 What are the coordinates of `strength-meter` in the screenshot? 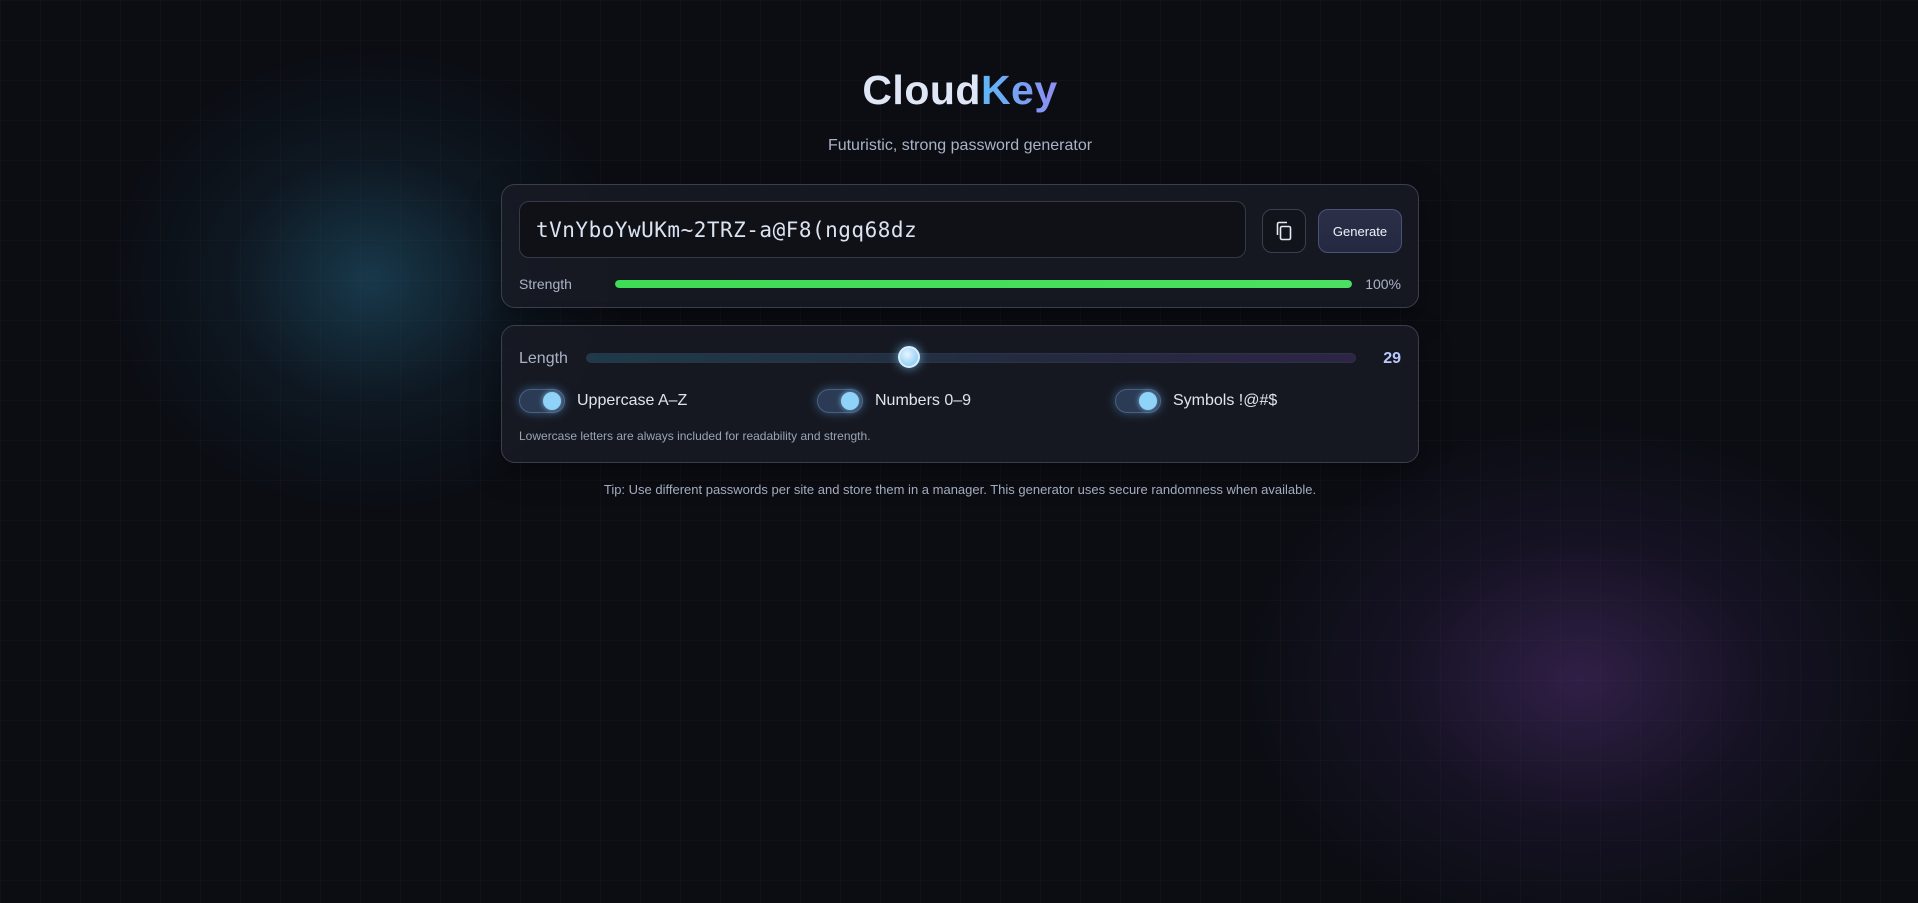 It's located at (983, 284).